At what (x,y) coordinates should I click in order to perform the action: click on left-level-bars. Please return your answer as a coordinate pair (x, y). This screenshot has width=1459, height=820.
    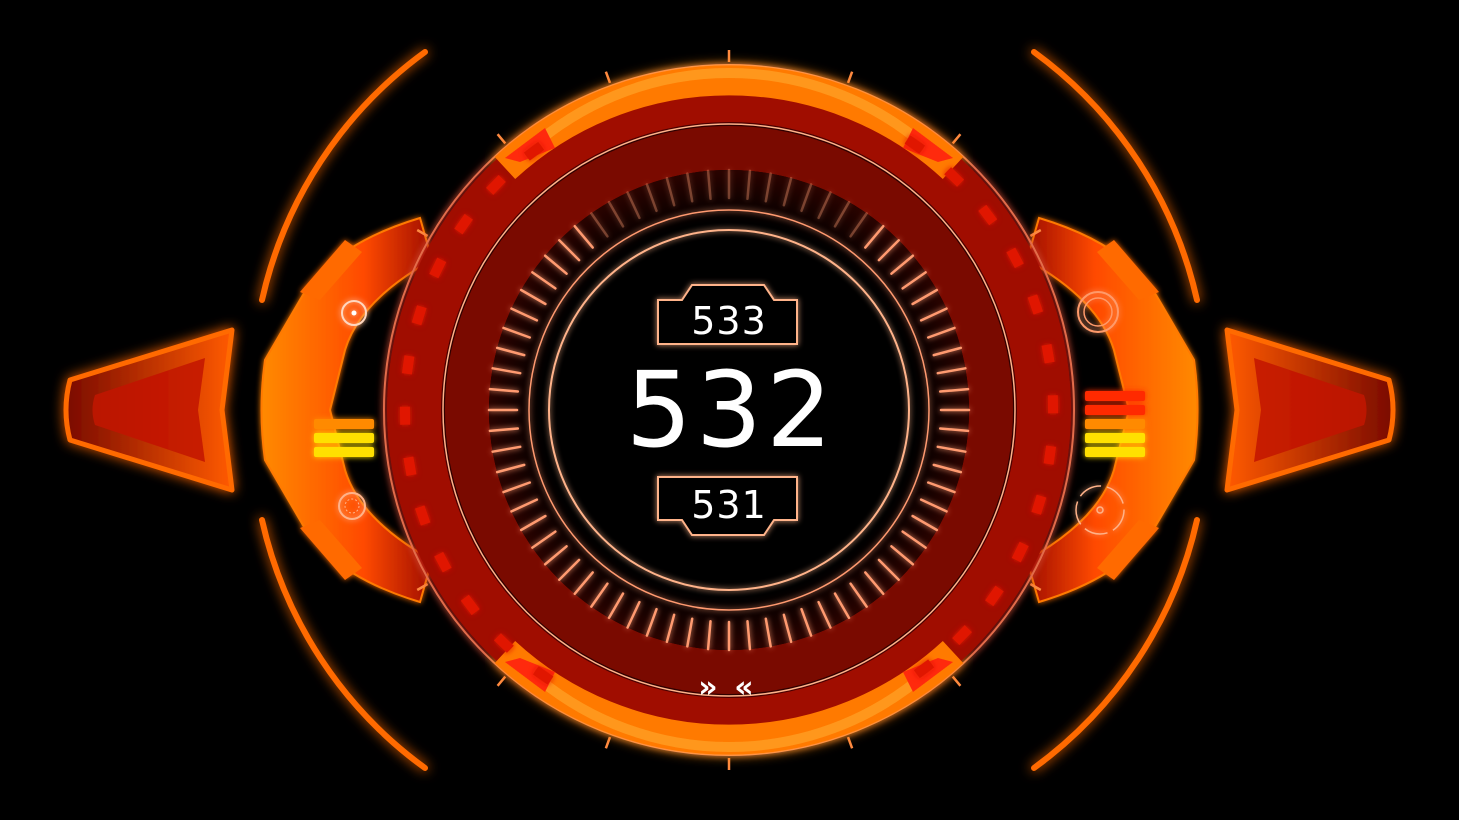
    Looking at the image, I should click on (344, 438).